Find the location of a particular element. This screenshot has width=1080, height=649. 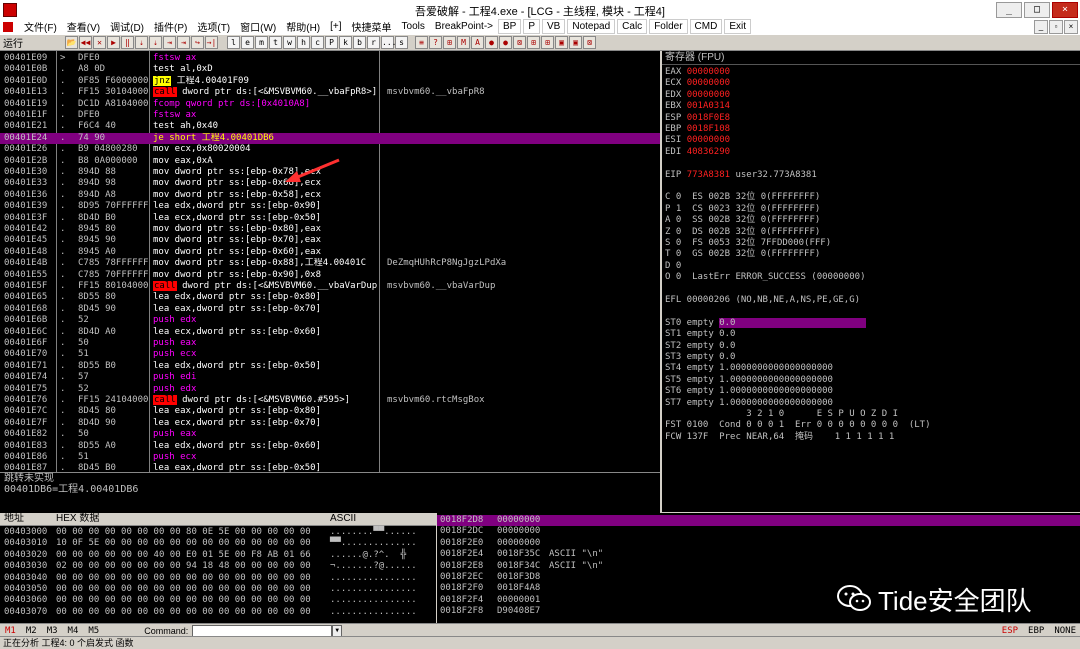

menu-debug: 调试(D) is located at coordinates (127, 26).